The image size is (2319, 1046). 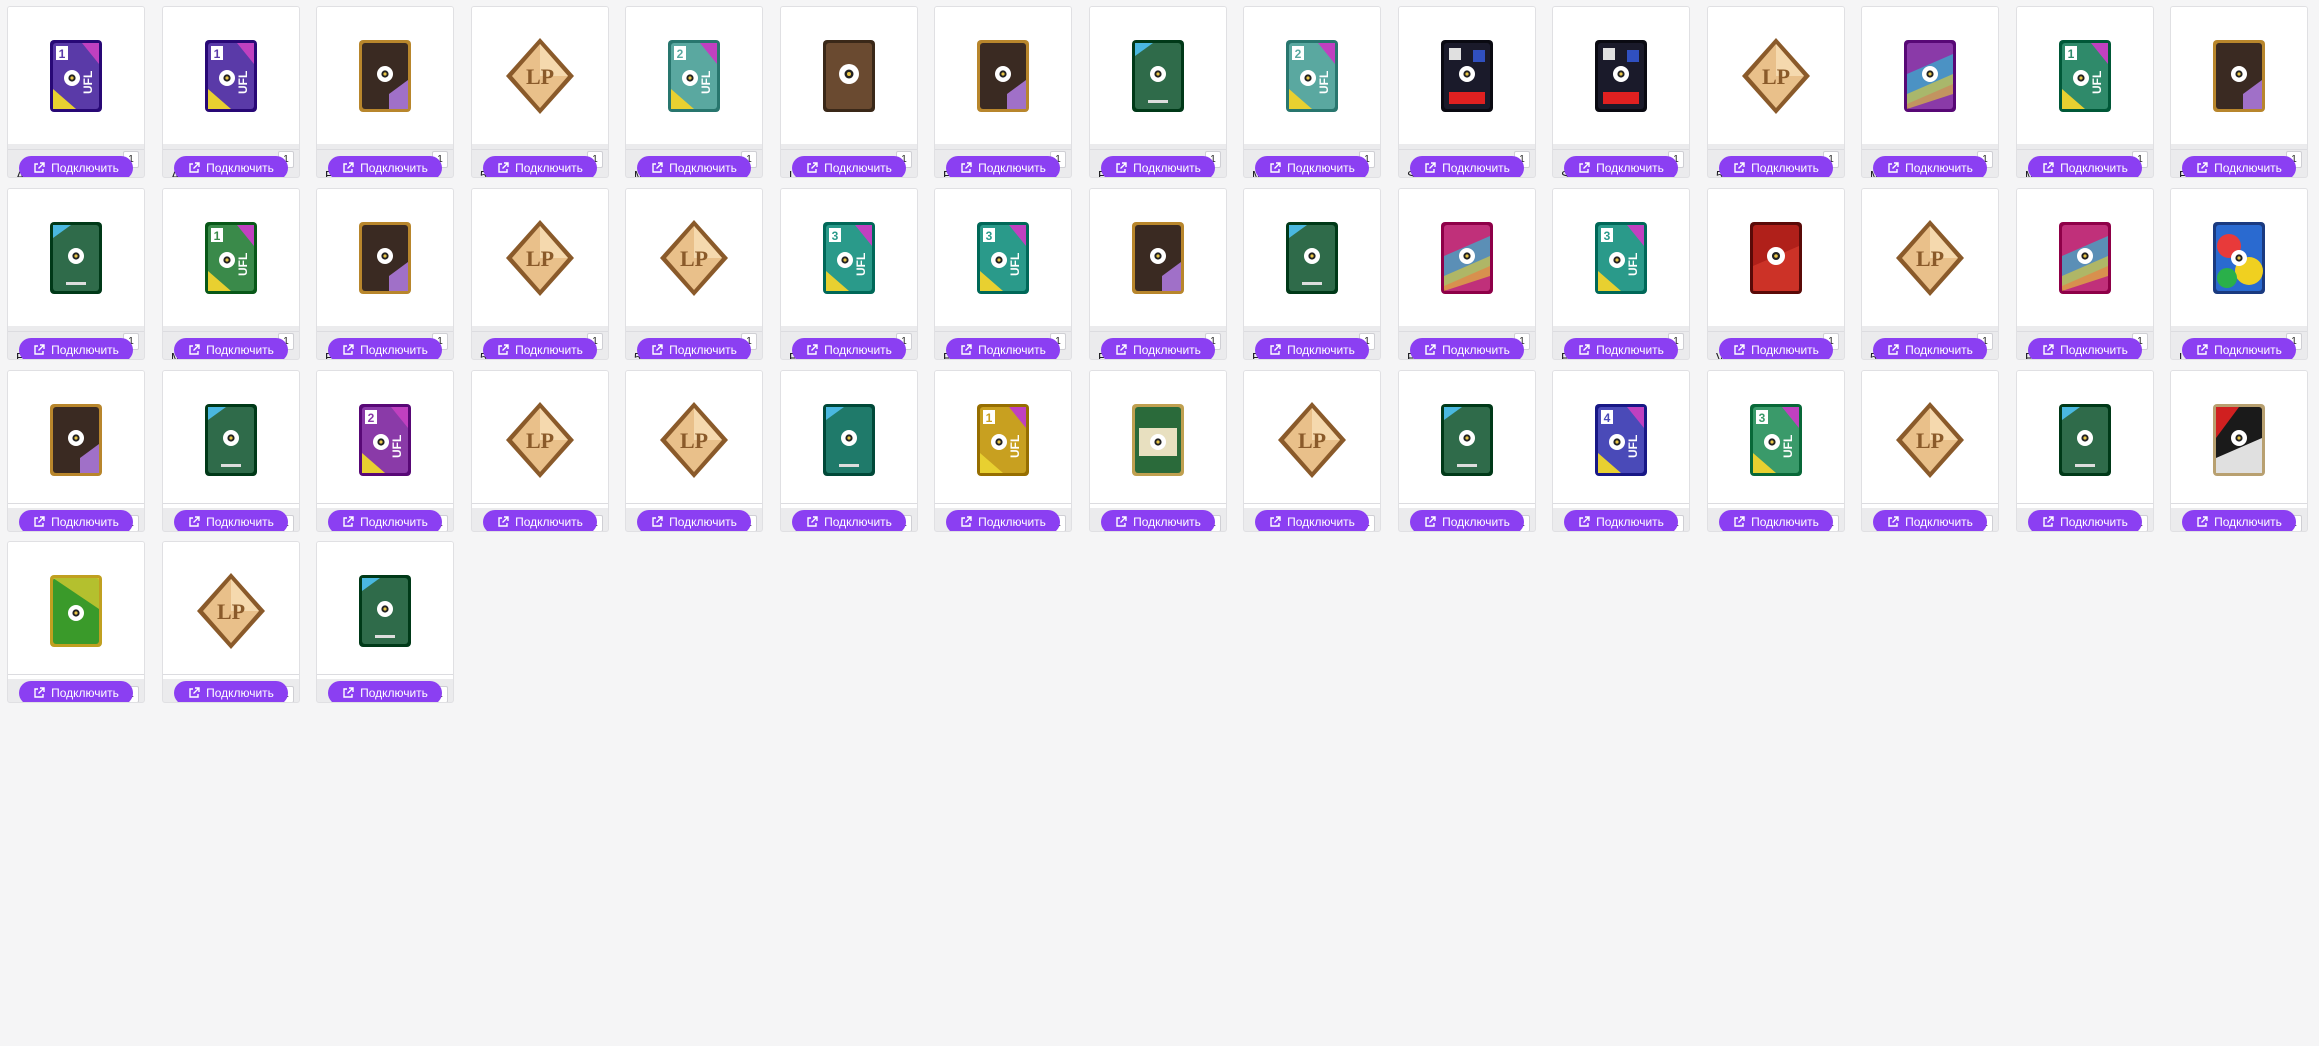 What do you see at coordinates (540, 75) in the screenshot?
I see `pack-image: LP` at bounding box center [540, 75].